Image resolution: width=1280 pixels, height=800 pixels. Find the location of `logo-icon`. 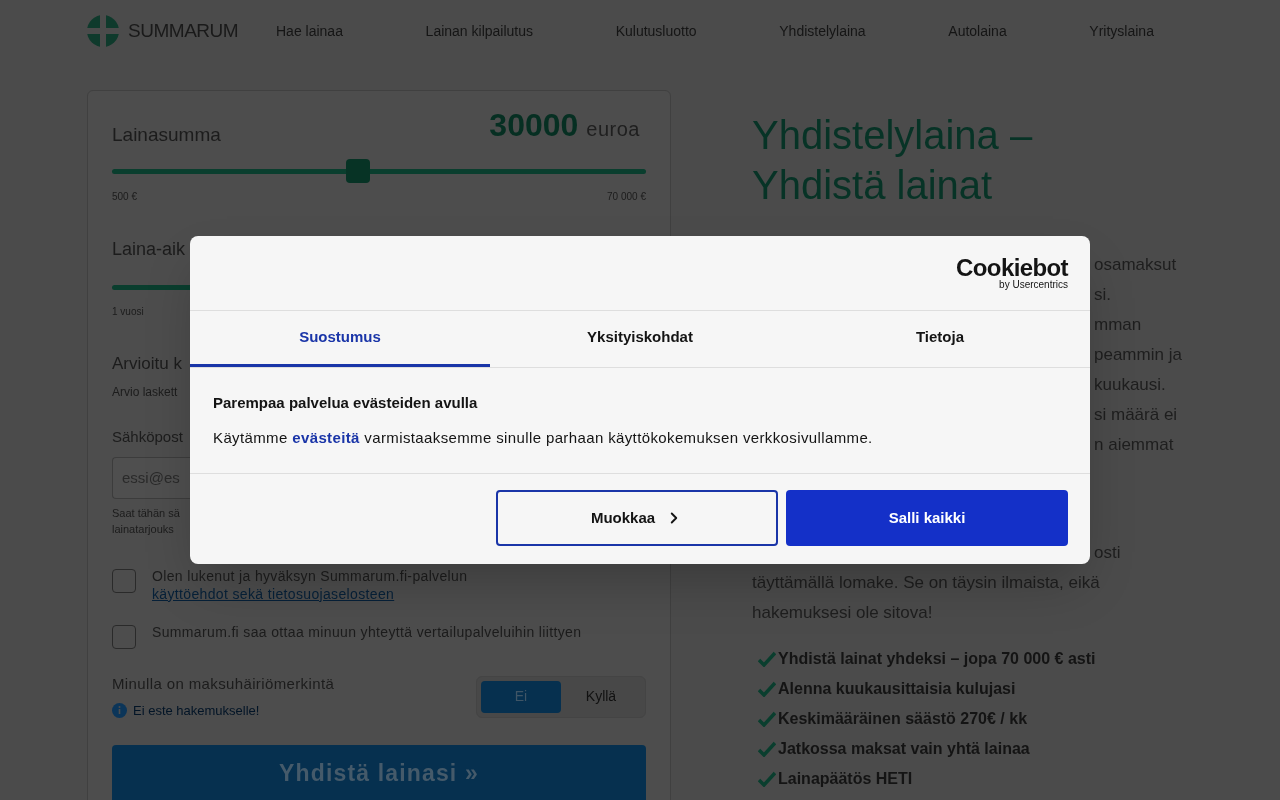

logo-icon is located at coordinates (103, 31).